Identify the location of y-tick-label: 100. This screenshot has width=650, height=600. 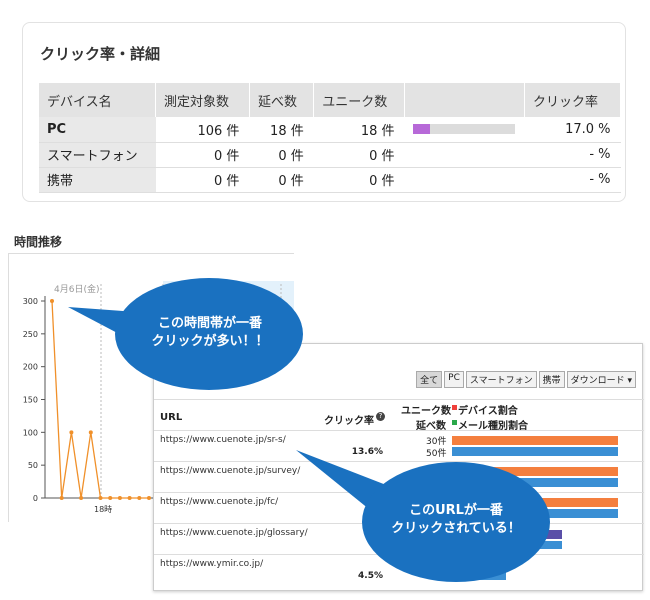
(30, 432).